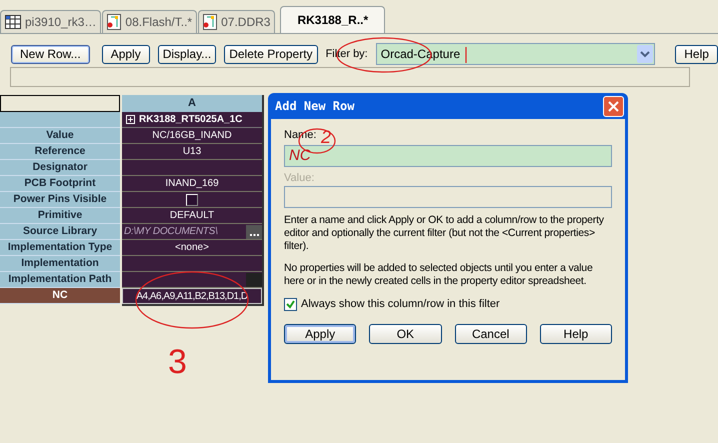 The height and width of the screenshot is (443, 718). I want to click on row-header: Implementation Path, so click(60, 280).